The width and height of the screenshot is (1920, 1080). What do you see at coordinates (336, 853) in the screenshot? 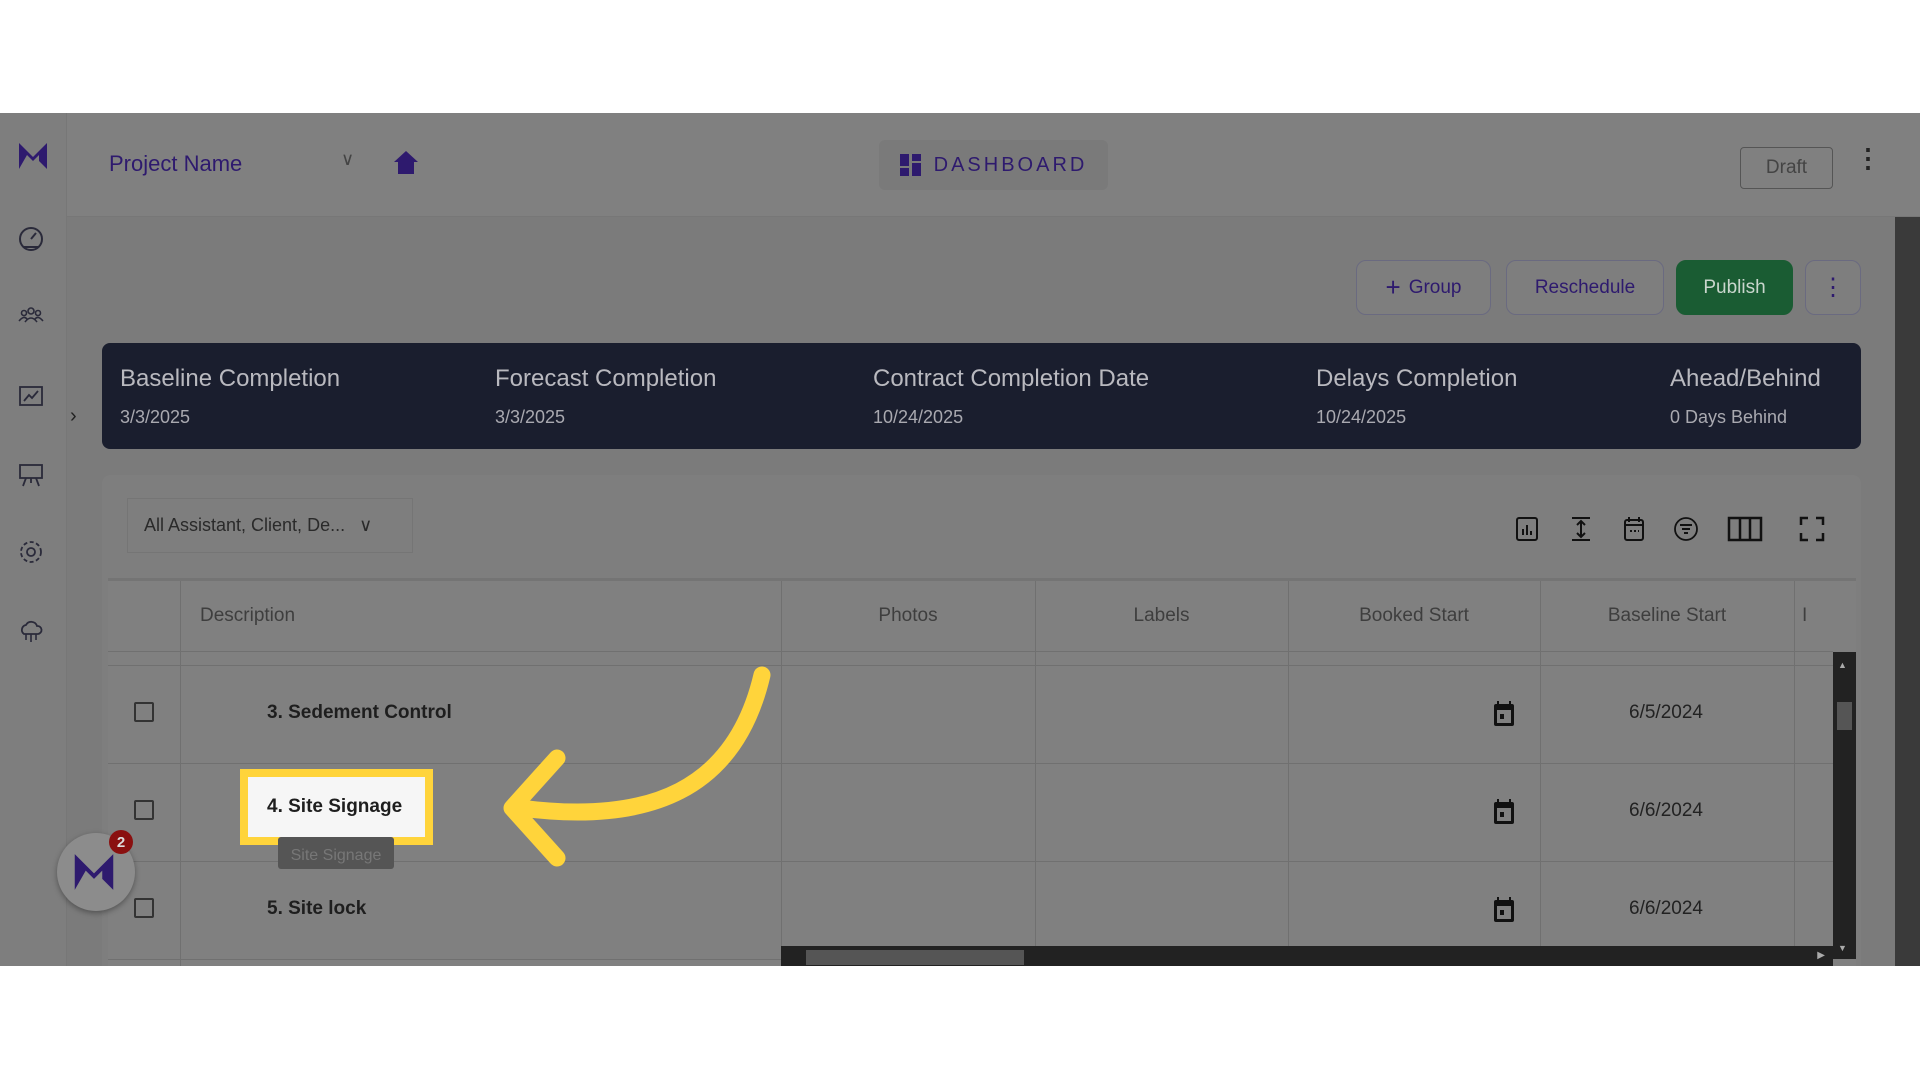
I see `tooltip: Site Signage` at bounding box center [336, 853].